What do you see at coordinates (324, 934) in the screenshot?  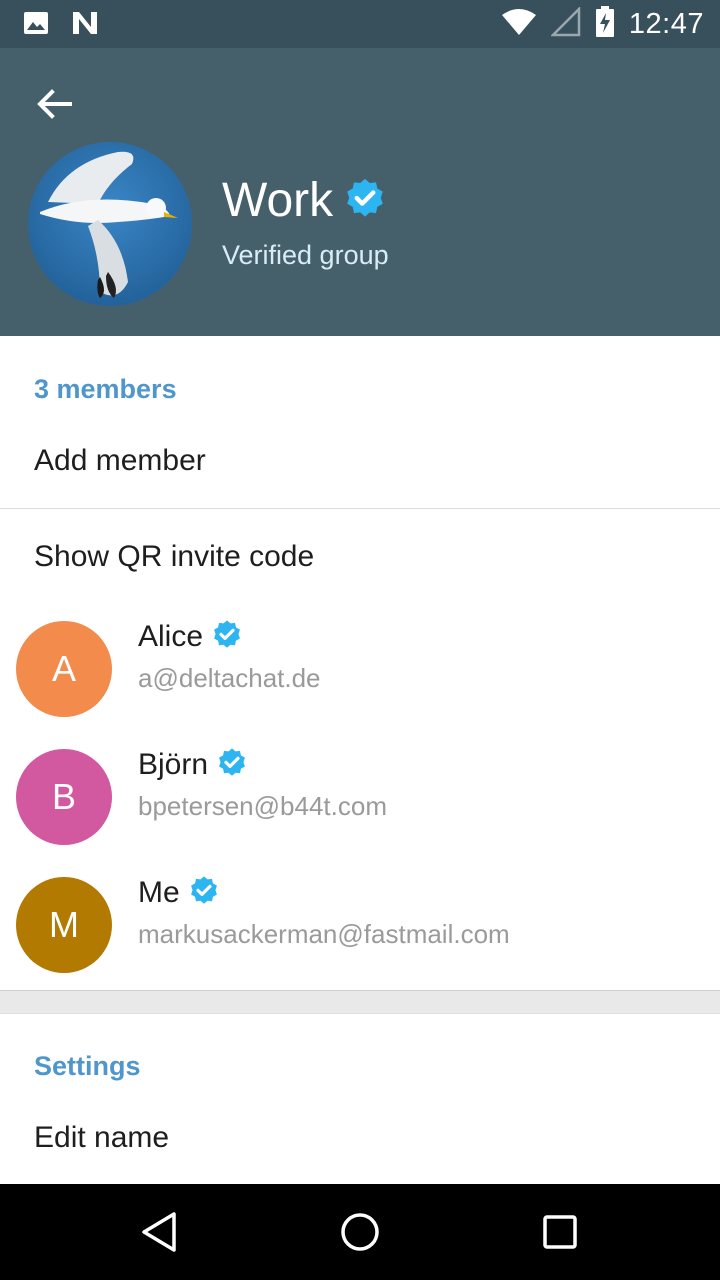 I see `member-email: markusackerman@fastmail.com` at bounding box center [324, 934].